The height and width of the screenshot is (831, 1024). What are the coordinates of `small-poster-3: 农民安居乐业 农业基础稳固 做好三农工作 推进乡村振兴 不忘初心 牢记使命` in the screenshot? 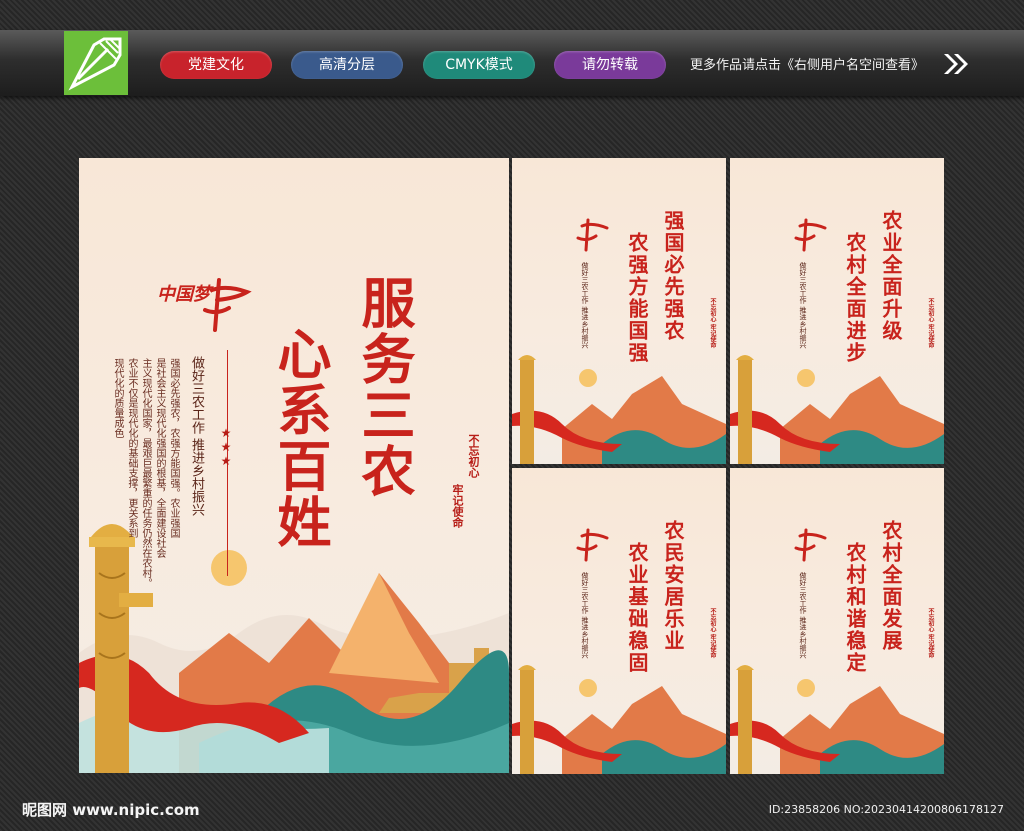 It's located at (619, 621).